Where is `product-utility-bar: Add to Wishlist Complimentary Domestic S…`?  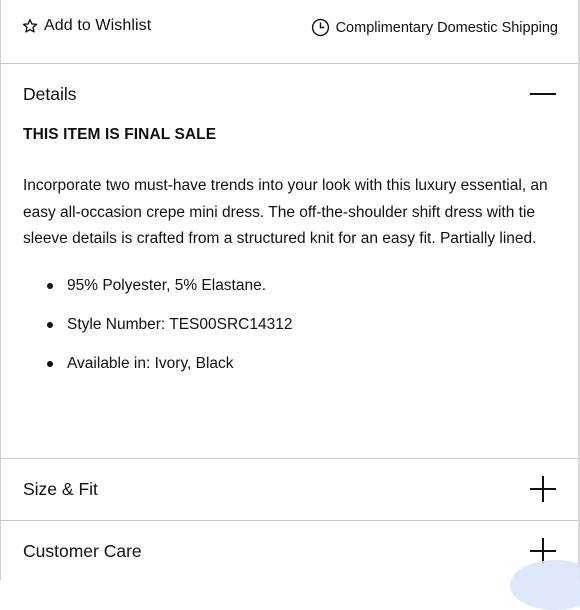 product-utility-bar: Add to Wishlist Complimentary Domestic S… is located at coordinates (290, 31).